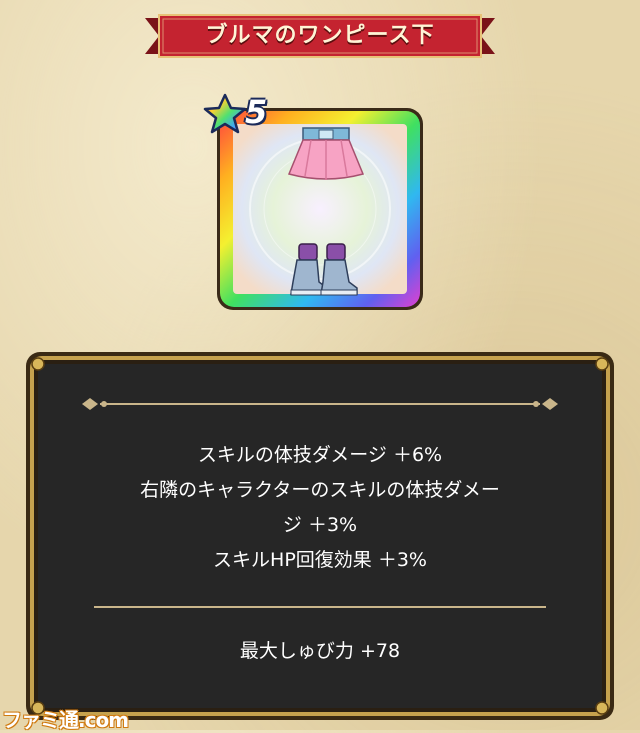 This screenshot has width=640, height=733. Describe the element at coordinates (320, 607) in the screenshot. I see `divider` at that location.